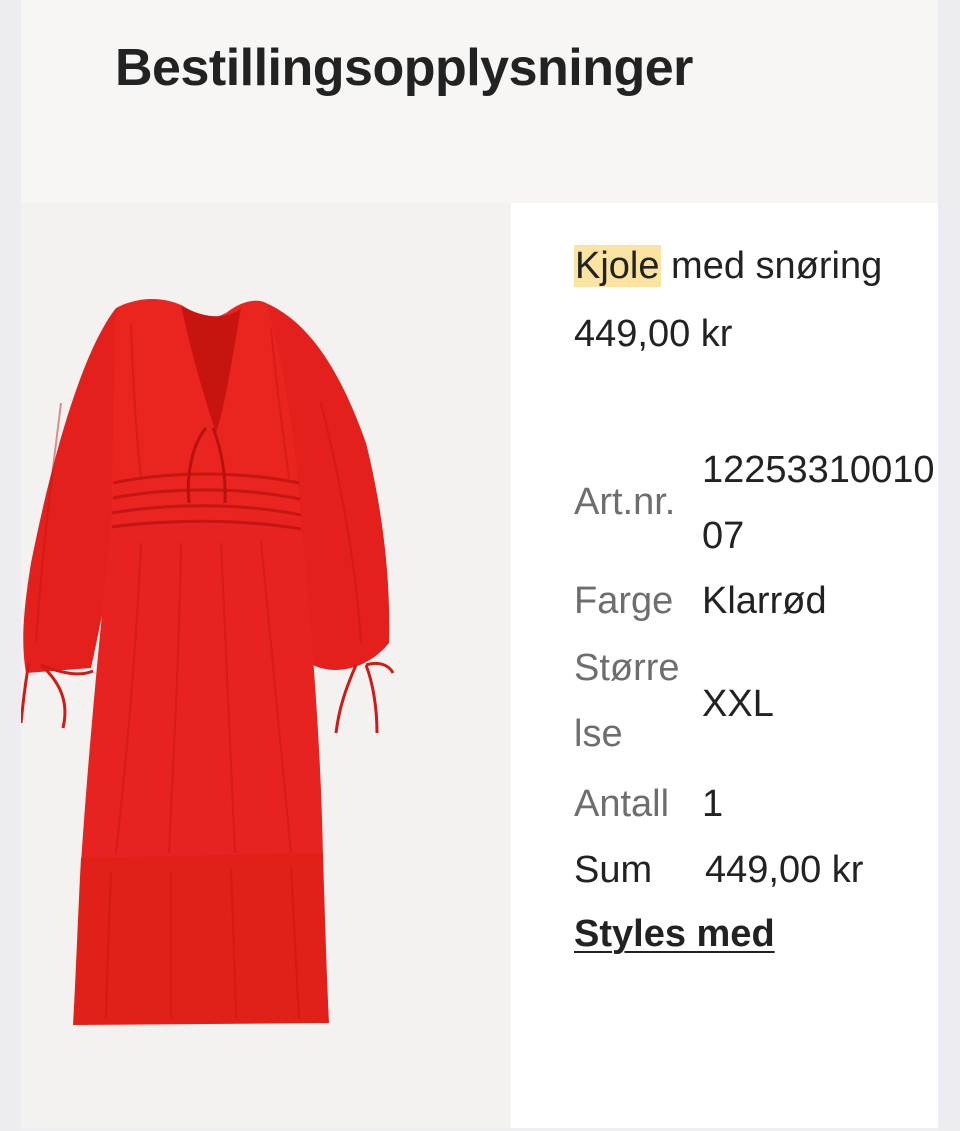  Describe the element at coordinates (818, 503) in the screenshot. I see `art-number-value: 1225331001007` at that location.